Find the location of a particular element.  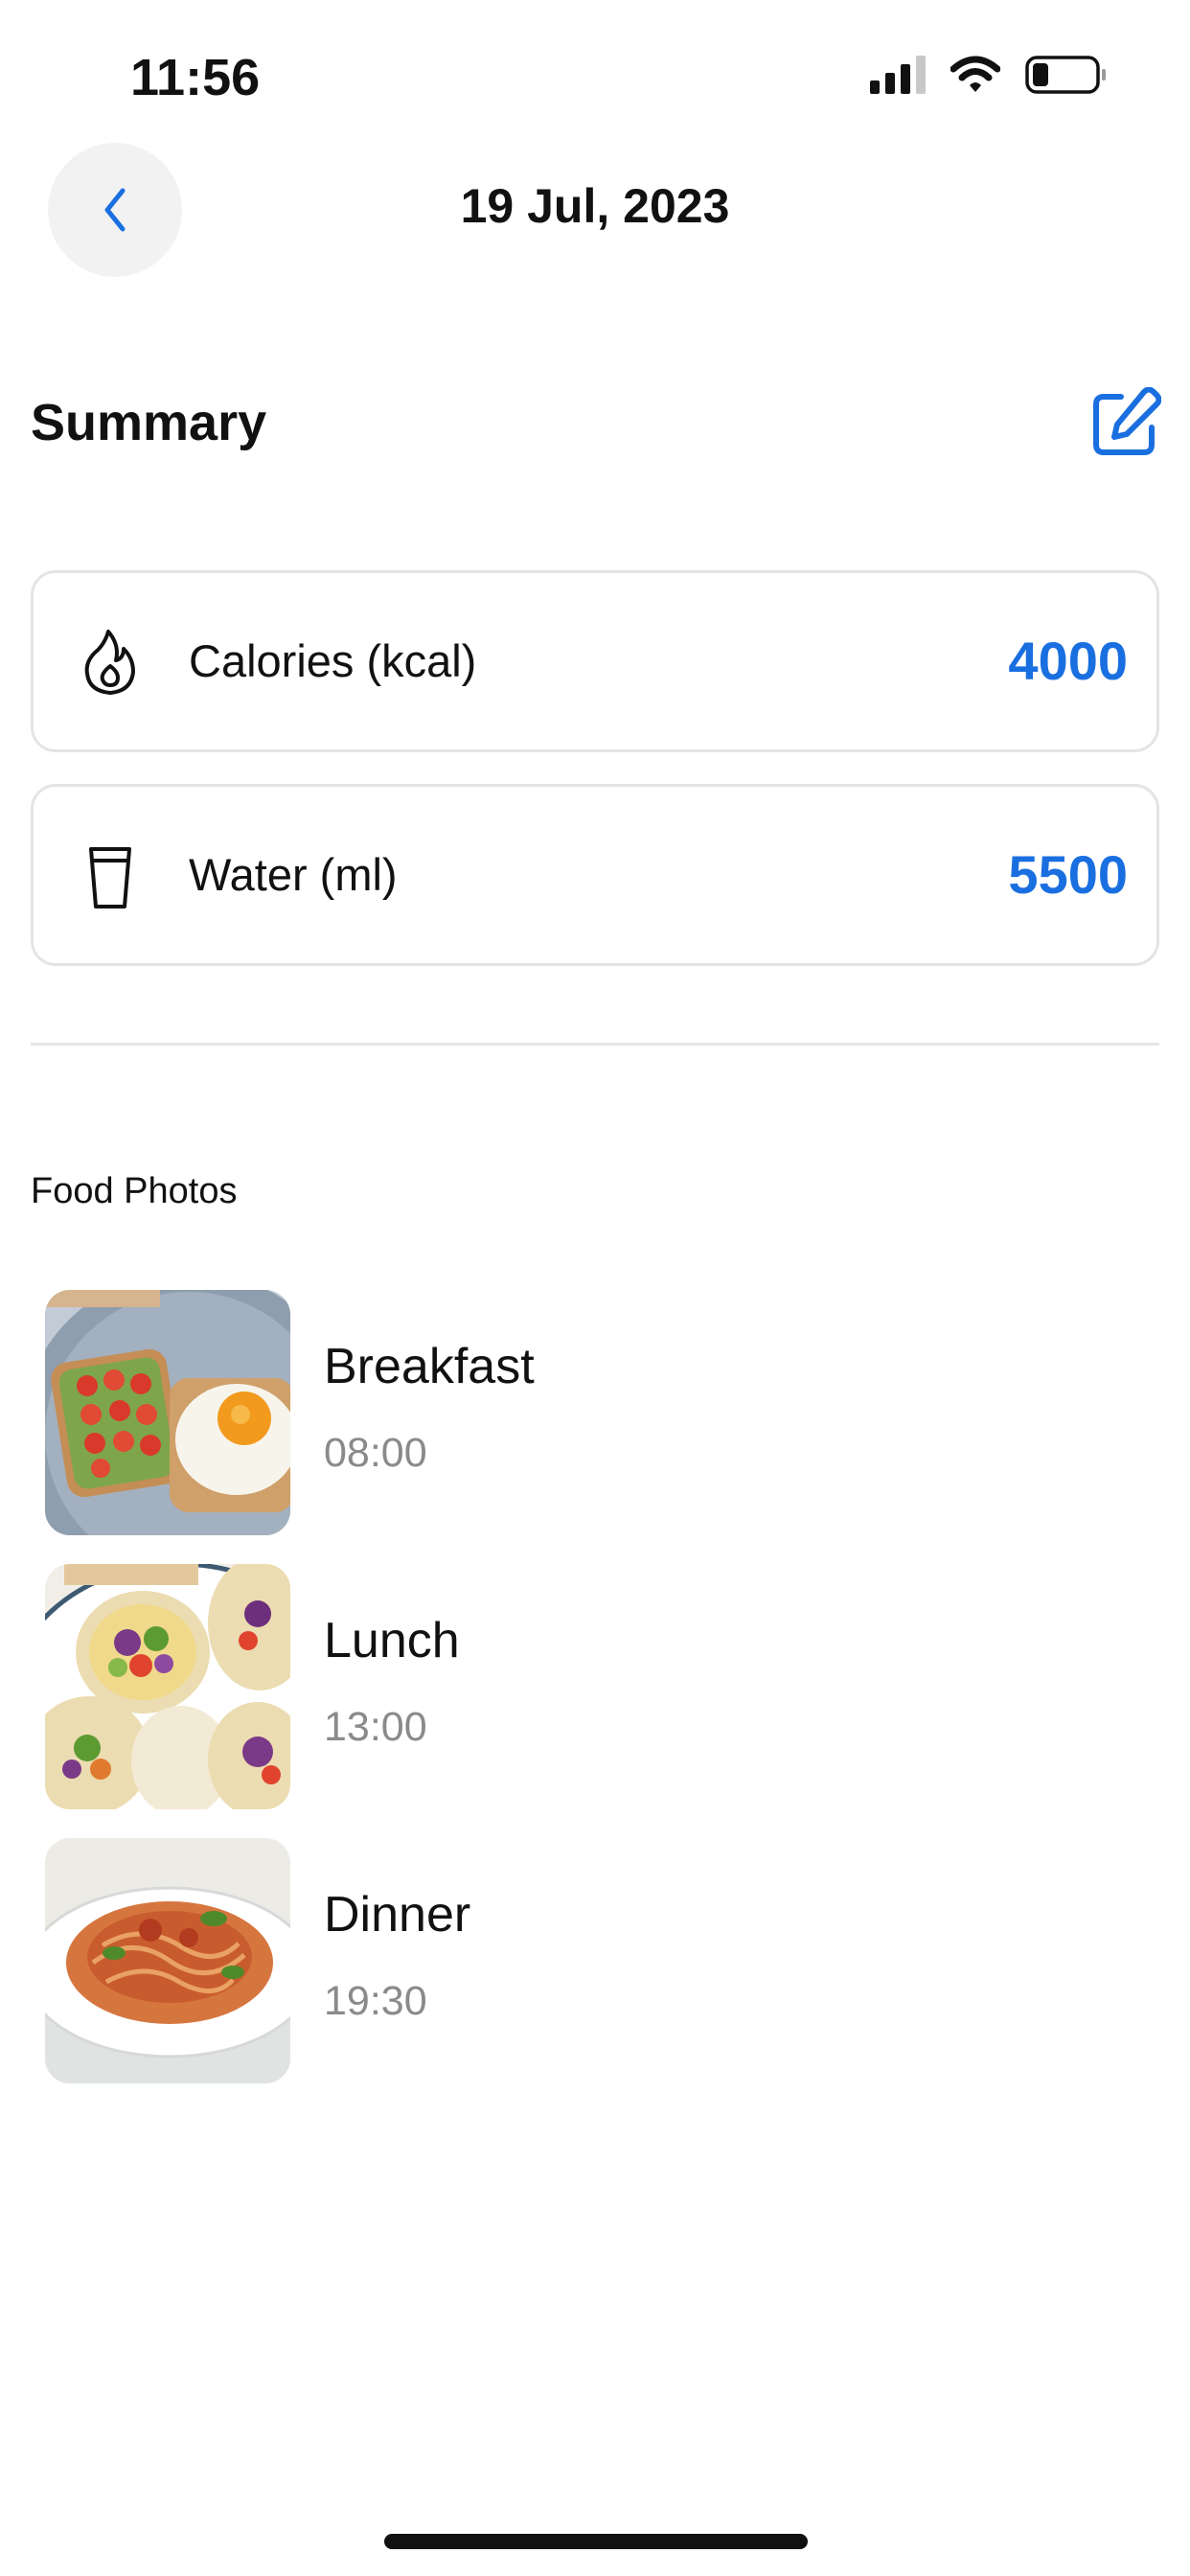

water-card: Water (ml) 5500 is located at coordinates (595, 875).